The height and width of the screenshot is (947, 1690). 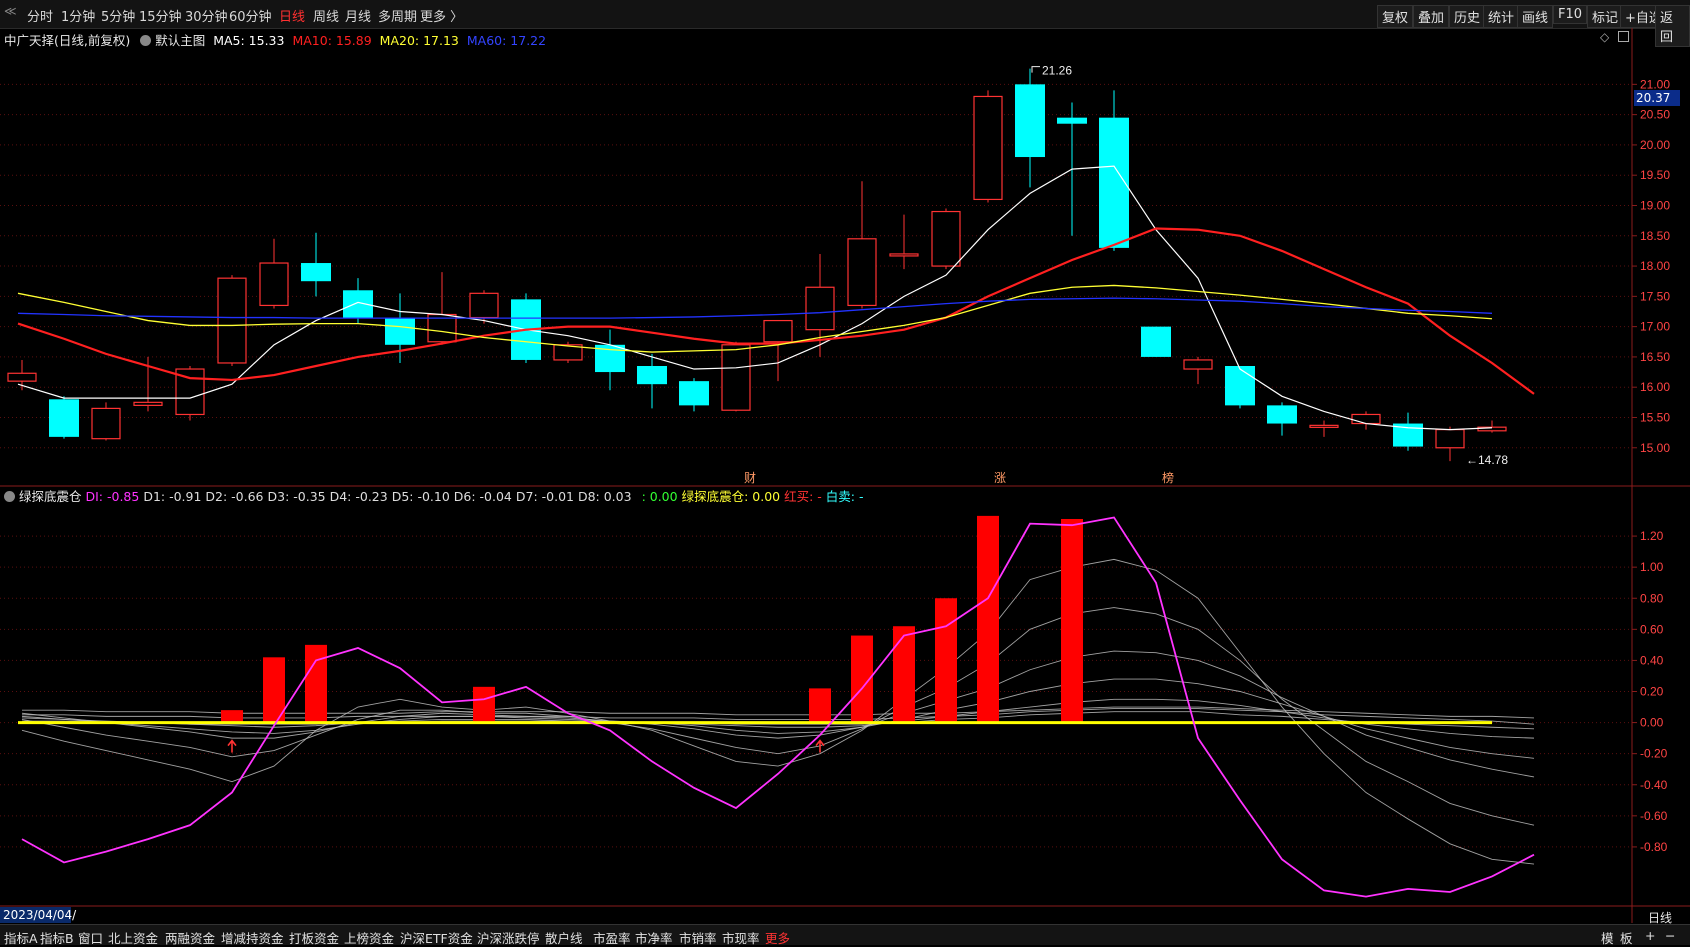 What do you see at coordinates (190, 937) in the screenshot?
I see `bottom-tab-4: 两融资金` at bounding box center [190, 937].